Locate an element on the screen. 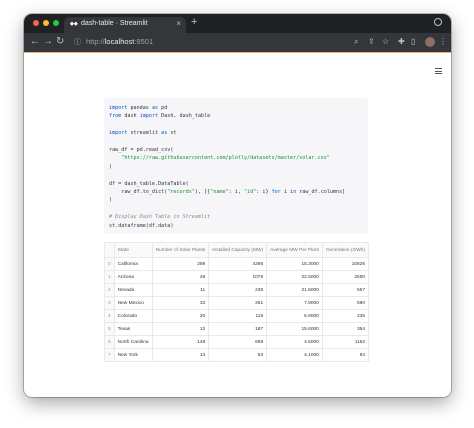  table-cell: New Mexico is located at coordinates (133, 303).